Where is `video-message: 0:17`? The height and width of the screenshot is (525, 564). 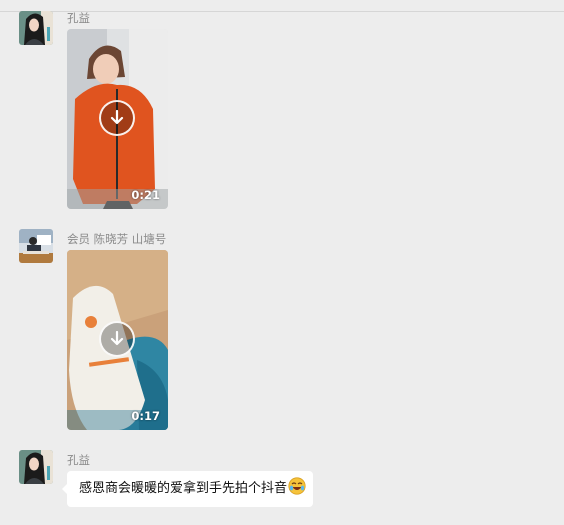
video-message: 0:17 is located at coordinates (117, 340).